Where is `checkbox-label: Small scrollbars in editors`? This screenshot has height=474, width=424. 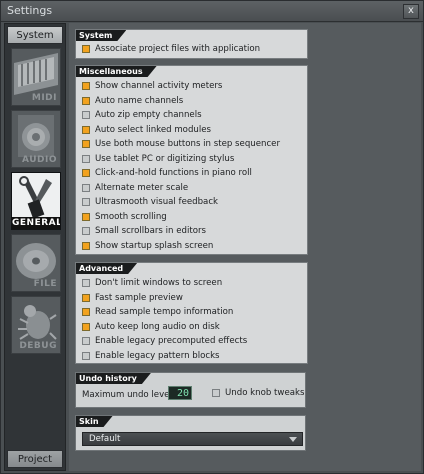
checkbox-label: Small scrollbars in editors is located at coordinates (150, 231).